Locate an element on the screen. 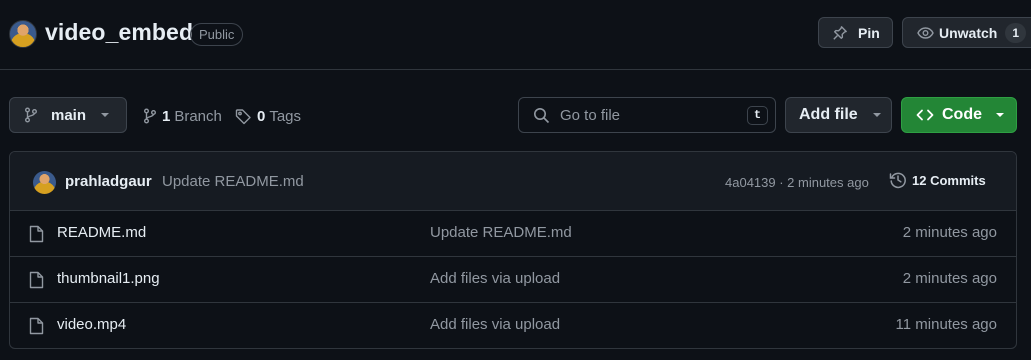  add-file-button: Add file is located at coordinates (838, 115).